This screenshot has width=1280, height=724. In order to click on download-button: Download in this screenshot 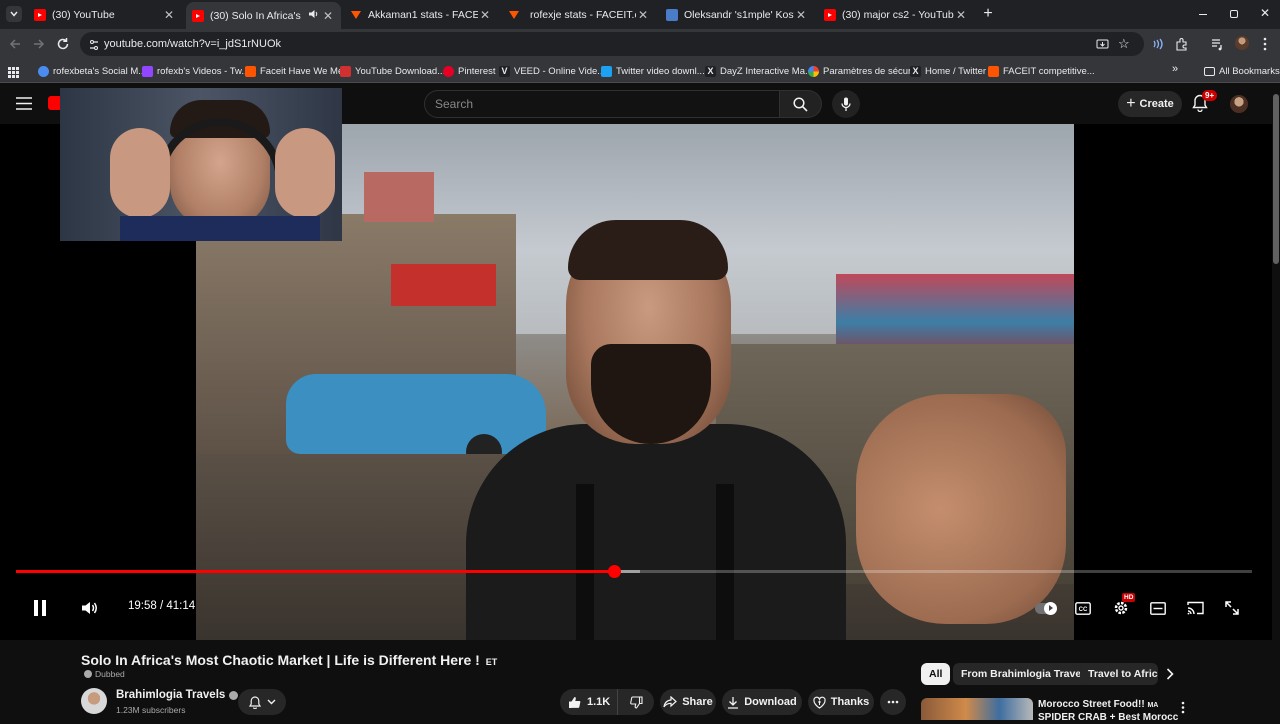, I will do `click(762, 702)`.